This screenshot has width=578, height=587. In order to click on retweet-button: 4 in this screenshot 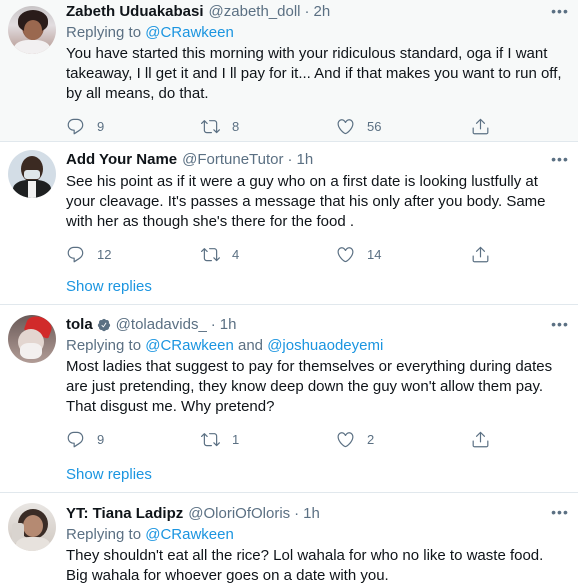, I will do `click(220, 254)`.